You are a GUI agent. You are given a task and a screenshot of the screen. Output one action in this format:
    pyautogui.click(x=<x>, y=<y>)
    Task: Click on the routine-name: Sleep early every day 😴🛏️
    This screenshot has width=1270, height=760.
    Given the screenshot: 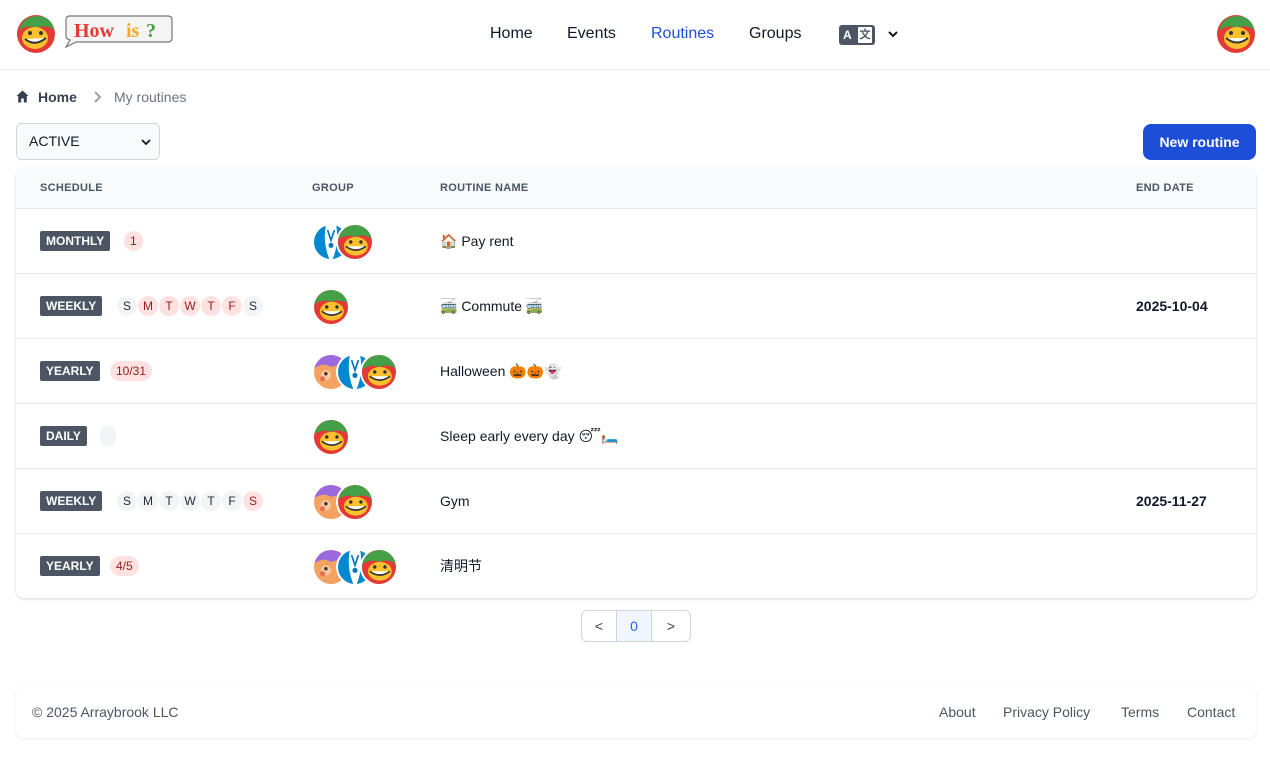 What is the action you would take?
    pyautogui.click(x=529, y=436)
    